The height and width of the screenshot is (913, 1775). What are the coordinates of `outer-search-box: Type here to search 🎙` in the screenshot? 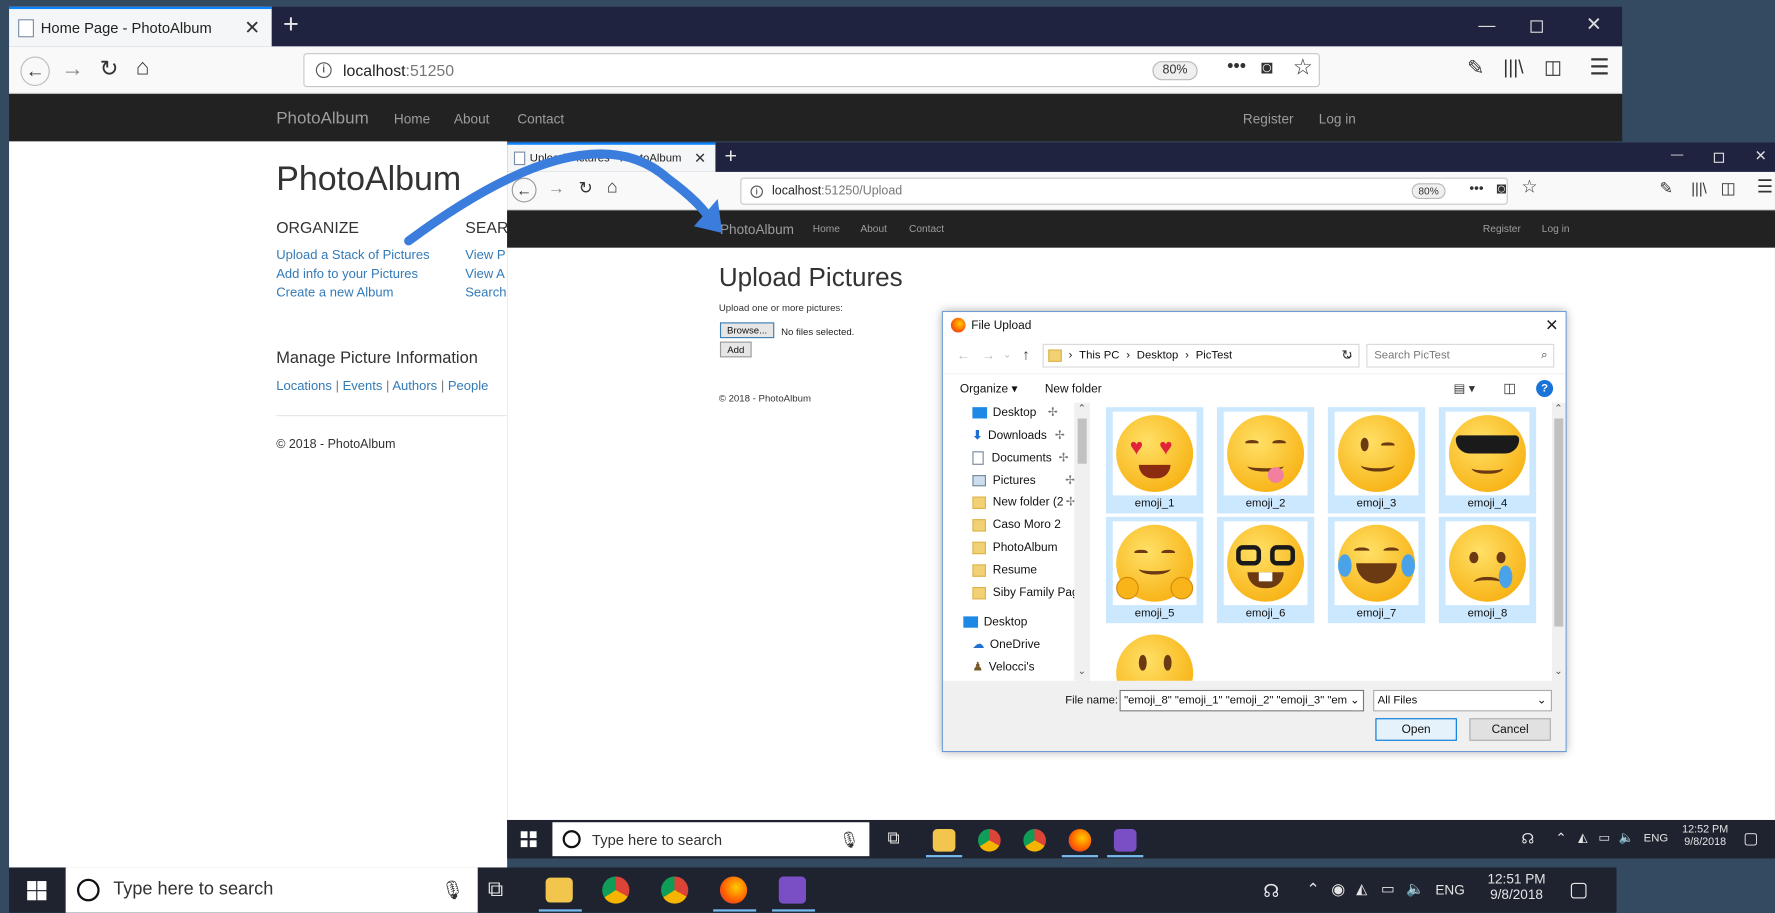 It's located at (271, 890).